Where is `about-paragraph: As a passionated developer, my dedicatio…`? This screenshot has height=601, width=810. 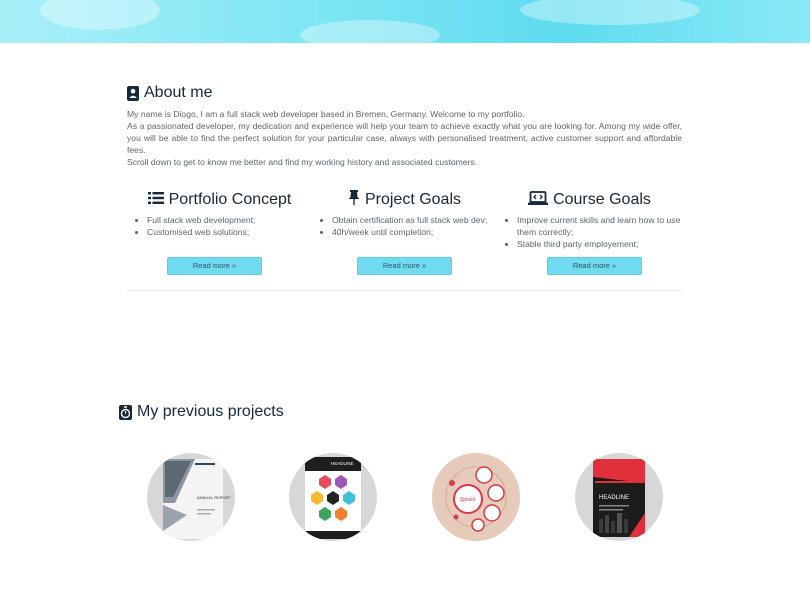
about-paragraph: As a passionated developer, my dedicatio… is located at coordinates (404, 138).